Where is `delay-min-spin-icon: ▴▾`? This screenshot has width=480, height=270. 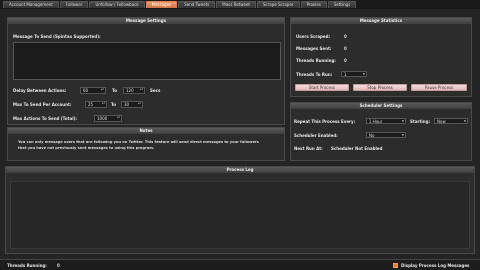
delay-min-spin-icon: ▴▾ is located at coordinates (102, 89).